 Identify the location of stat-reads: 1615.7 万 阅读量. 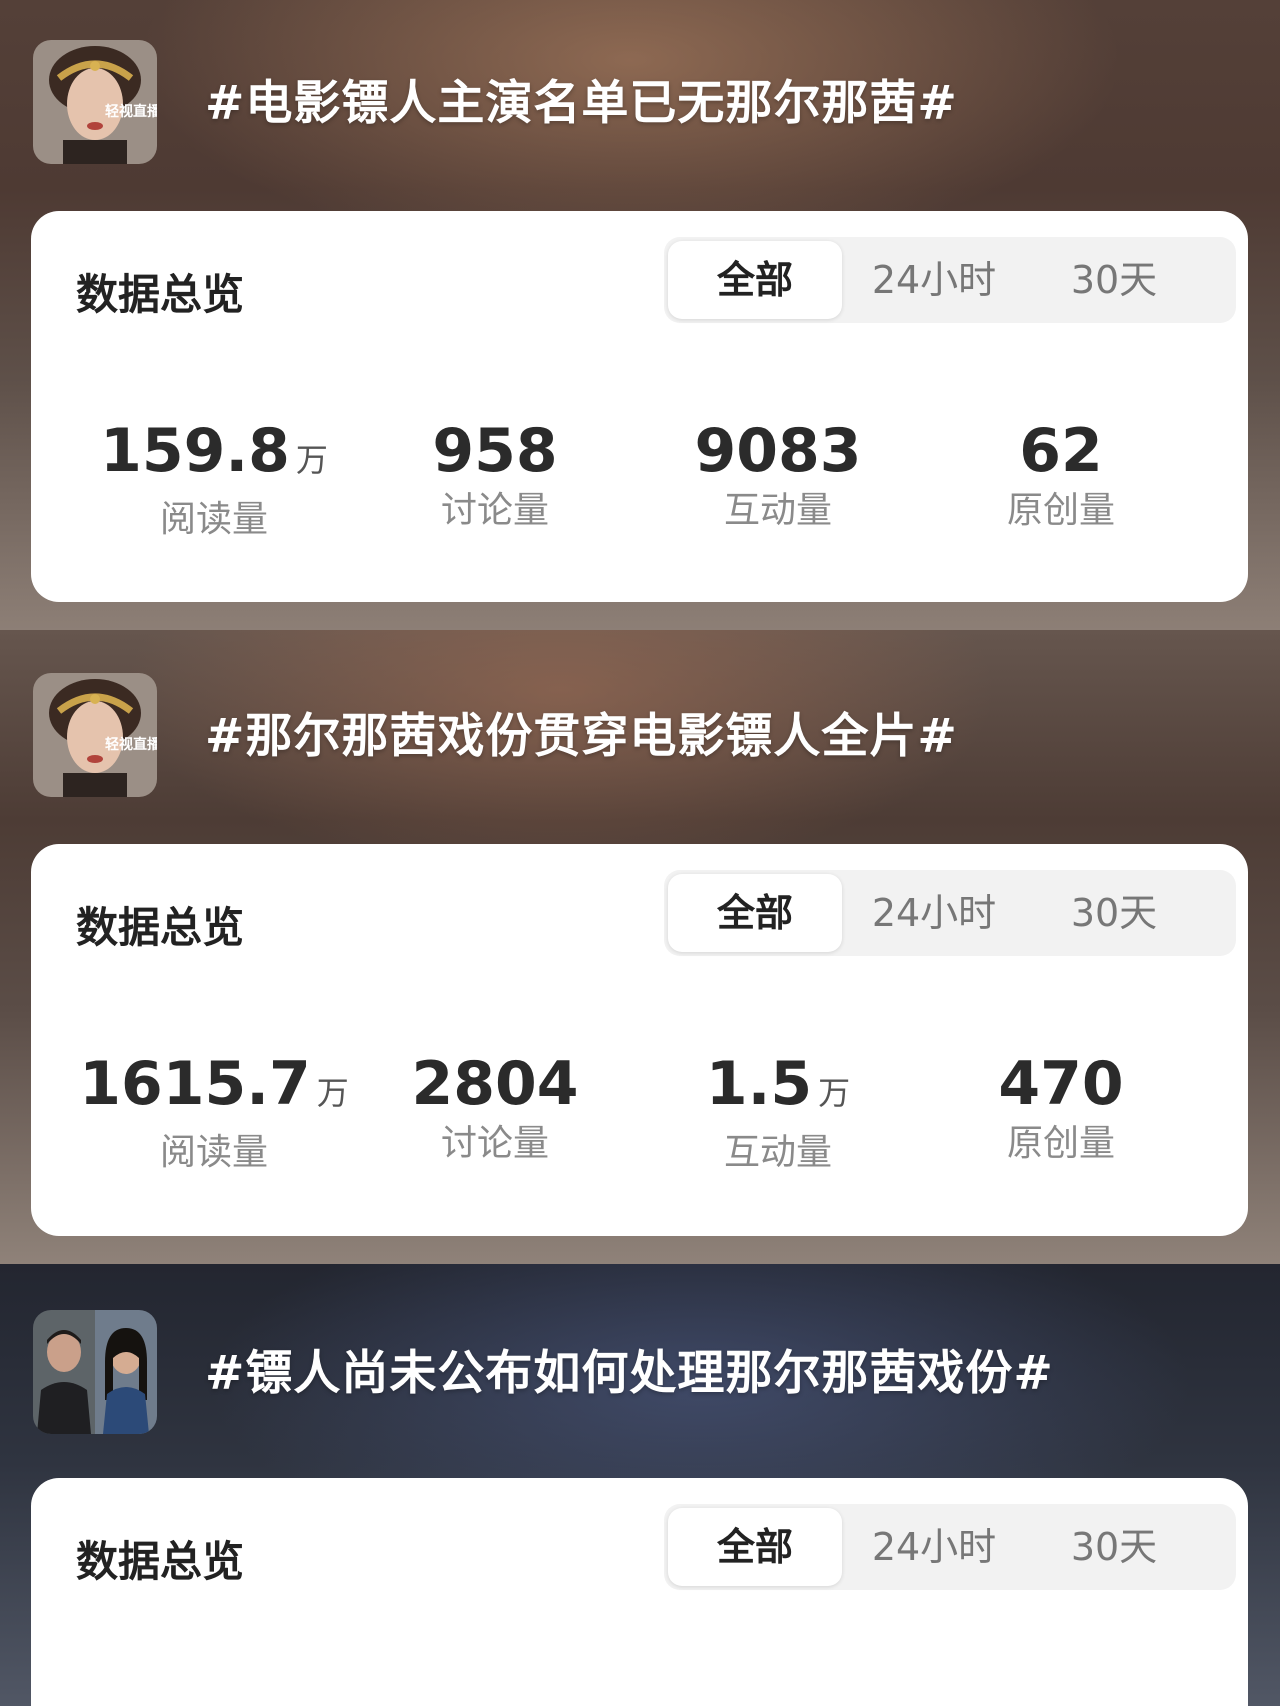
(214, 1113).